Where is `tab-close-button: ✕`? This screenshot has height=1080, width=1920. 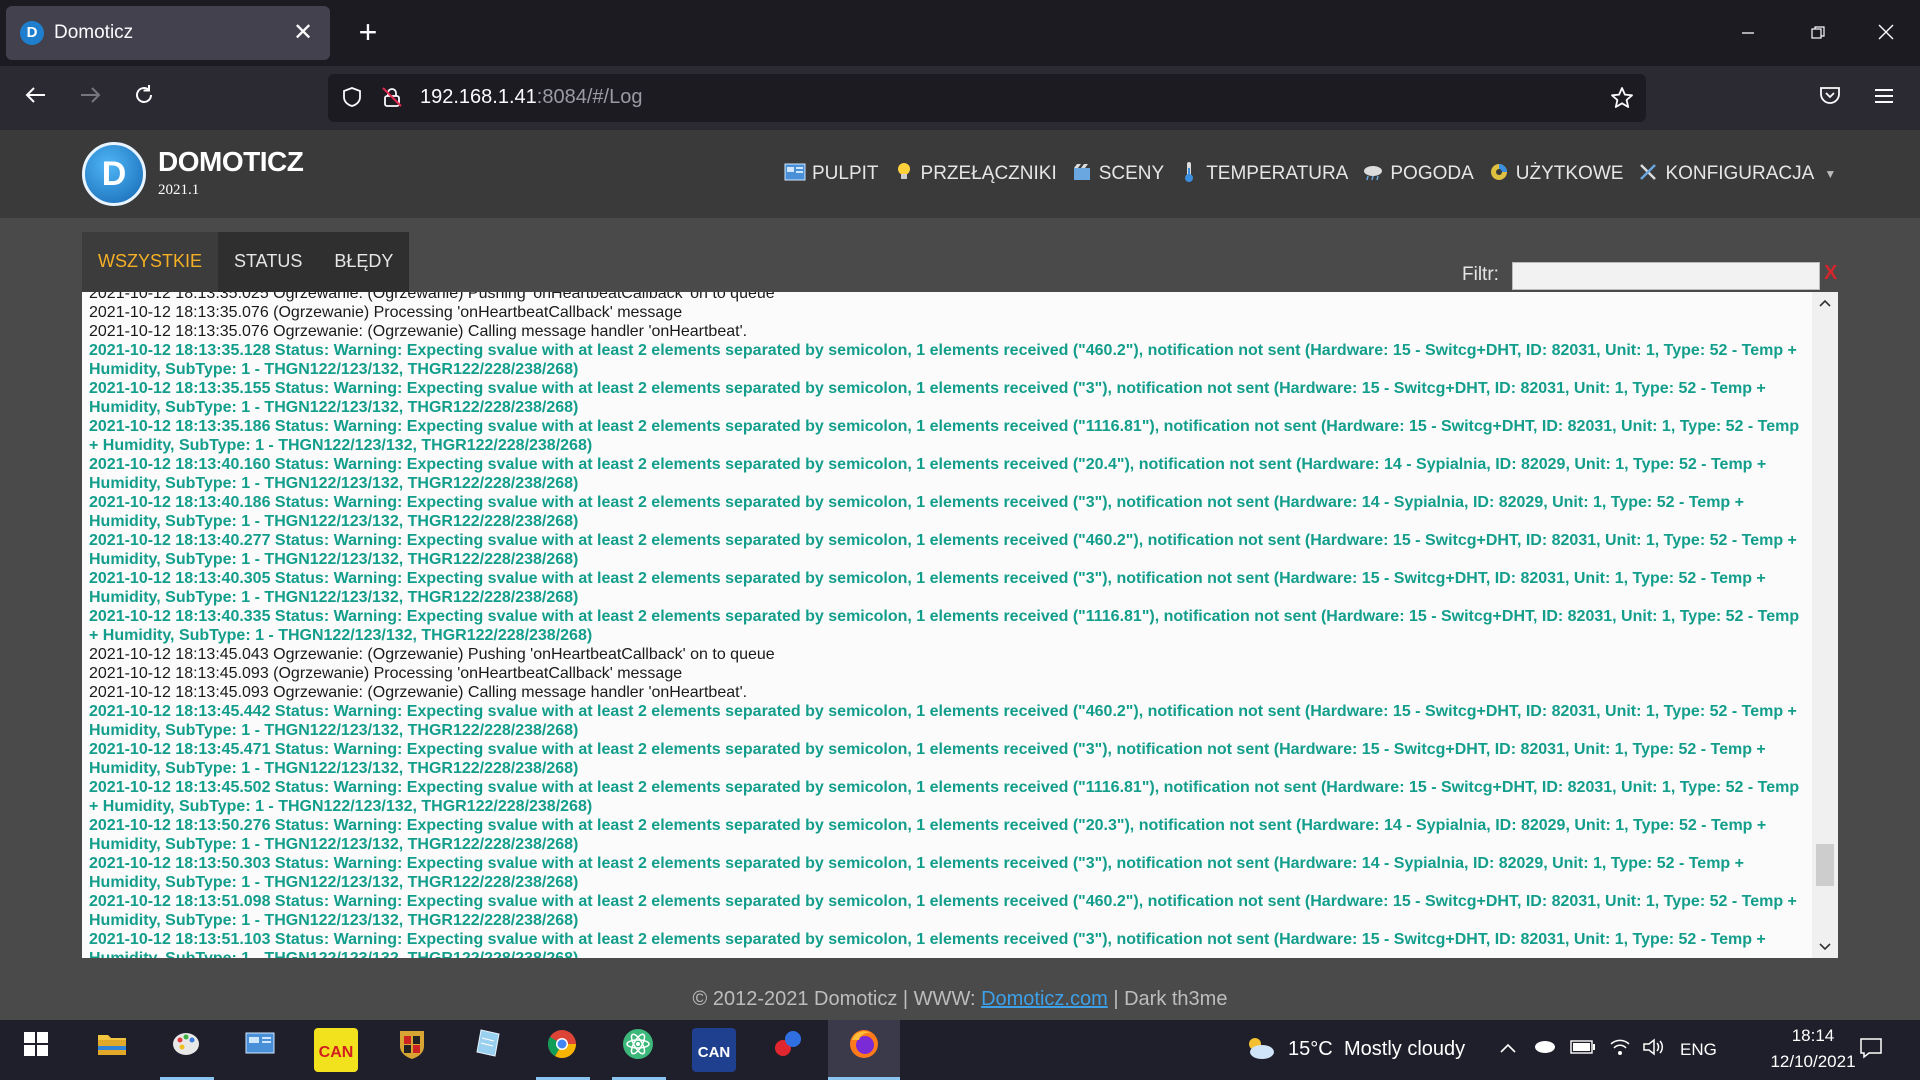
tab-close-button: ✕ is located at coordinates (303, 33).